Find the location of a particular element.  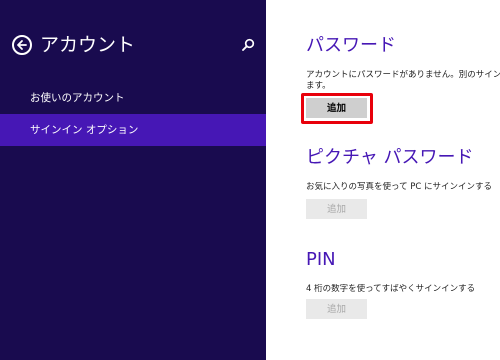

sidebar-item-your-account: お使いのアカウント is located at coordinates (133, 98).